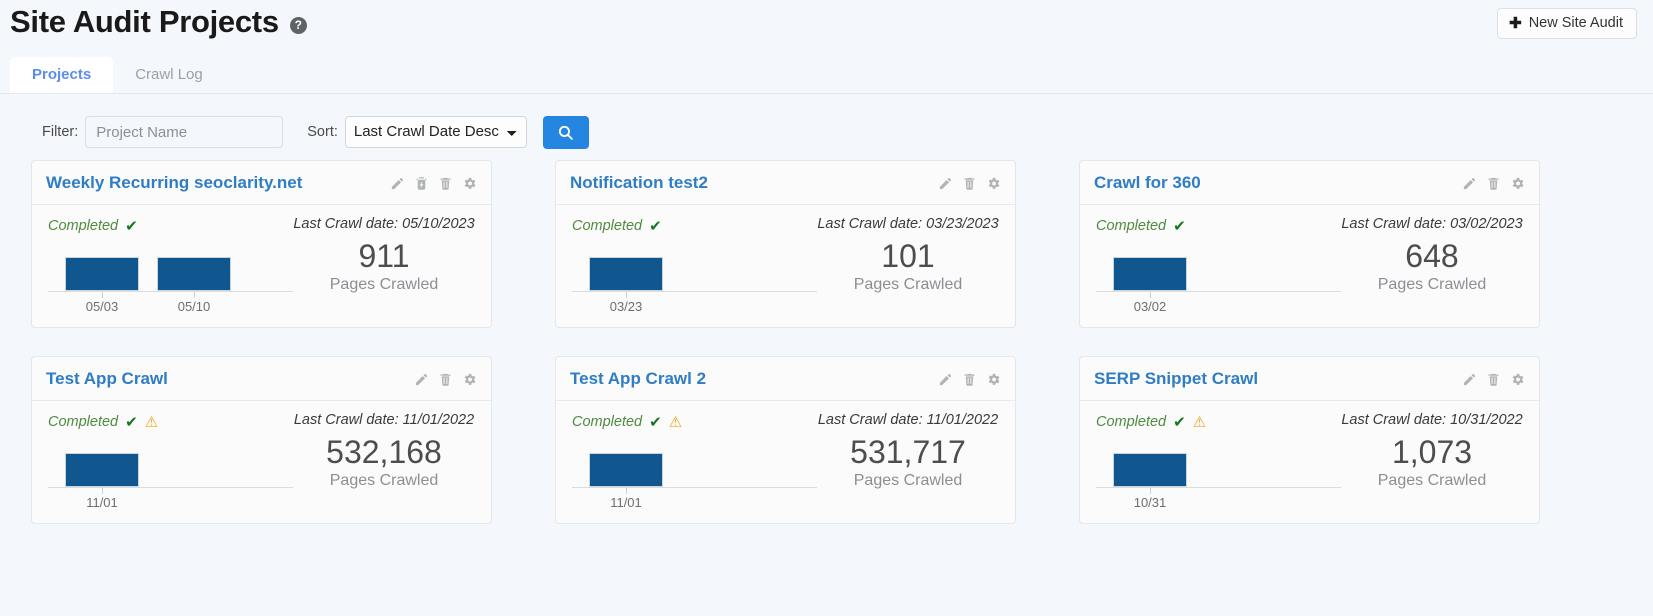 The image size is (1653, 616). I want to click on search-button, so click(565, 132).